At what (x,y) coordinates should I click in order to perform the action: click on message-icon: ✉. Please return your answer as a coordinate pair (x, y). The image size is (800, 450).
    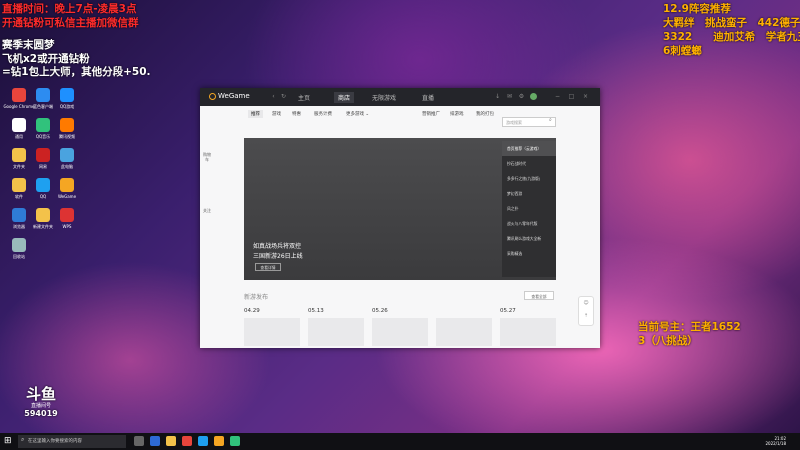
    Looking at the image, I should click on (509, 96).